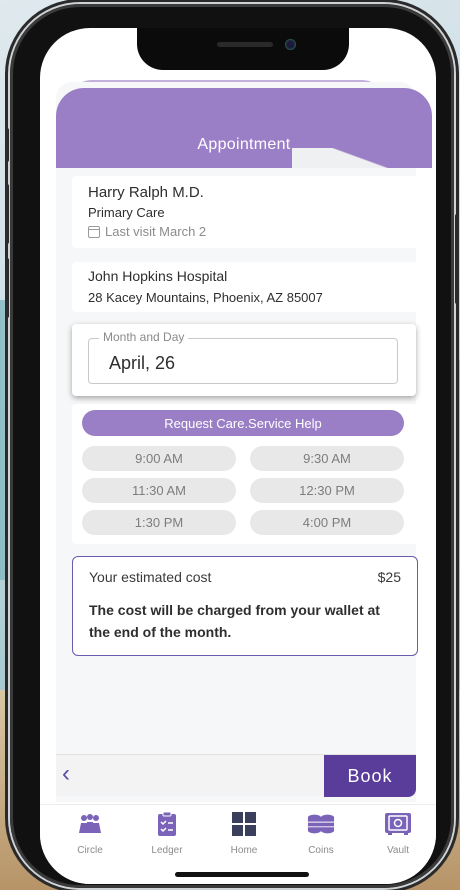  I want to click on month-day-field: Month and Day April, 26, so click(243, 357).